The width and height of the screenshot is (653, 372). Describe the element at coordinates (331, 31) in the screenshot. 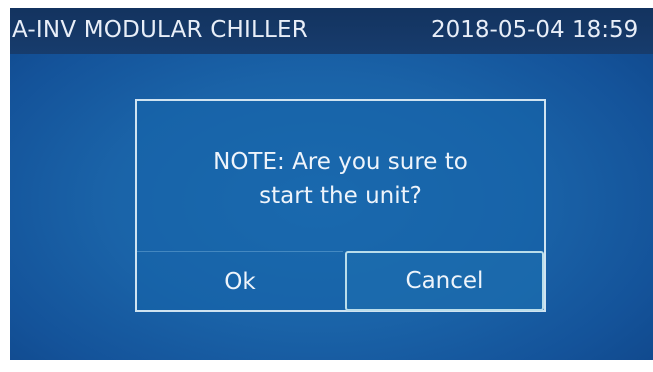

I see `header-bar: A-INV MODULAR CHILLER 2018-05-04 18:59` at that location.